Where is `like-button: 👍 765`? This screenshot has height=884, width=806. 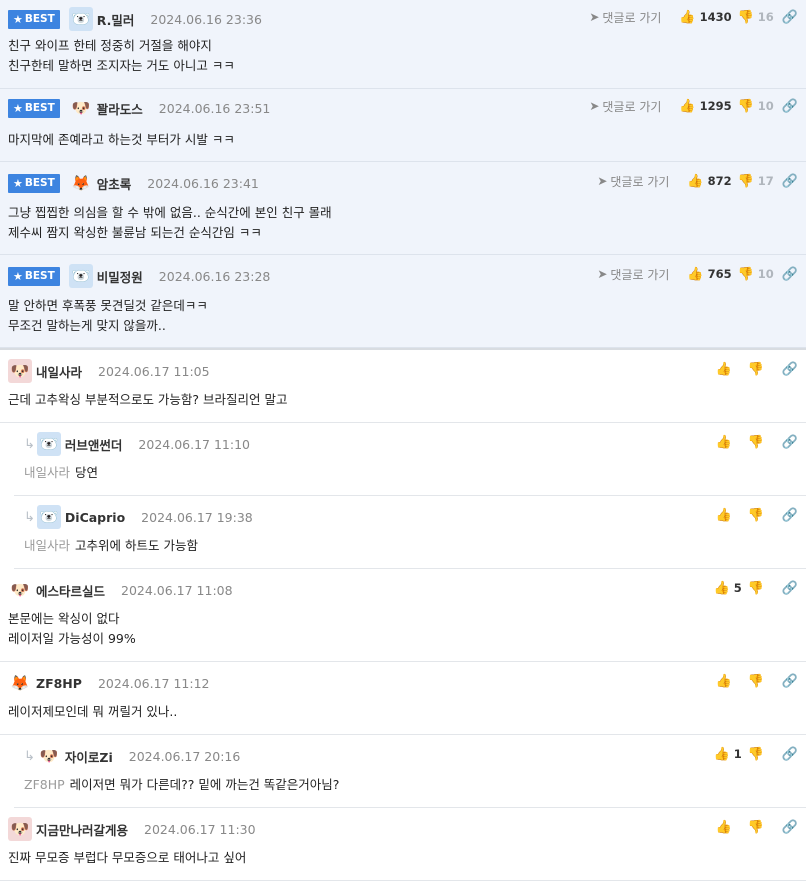
like-button: 👍 765 is located at coordinates (709, 274).